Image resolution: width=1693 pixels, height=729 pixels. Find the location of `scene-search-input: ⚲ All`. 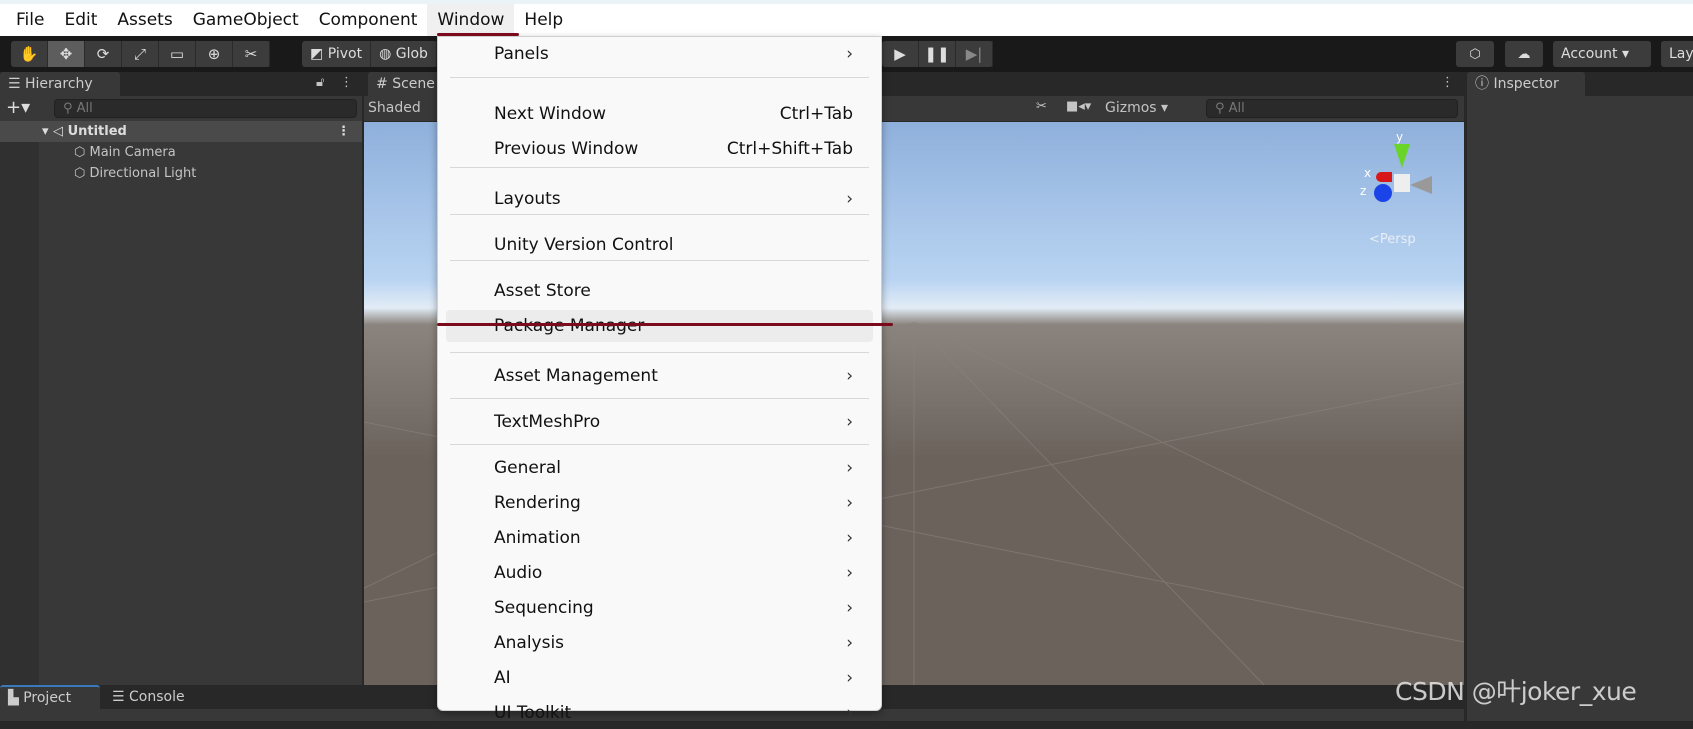

scene-search-input: ⚲ All is located at coordinates (1332, 108).